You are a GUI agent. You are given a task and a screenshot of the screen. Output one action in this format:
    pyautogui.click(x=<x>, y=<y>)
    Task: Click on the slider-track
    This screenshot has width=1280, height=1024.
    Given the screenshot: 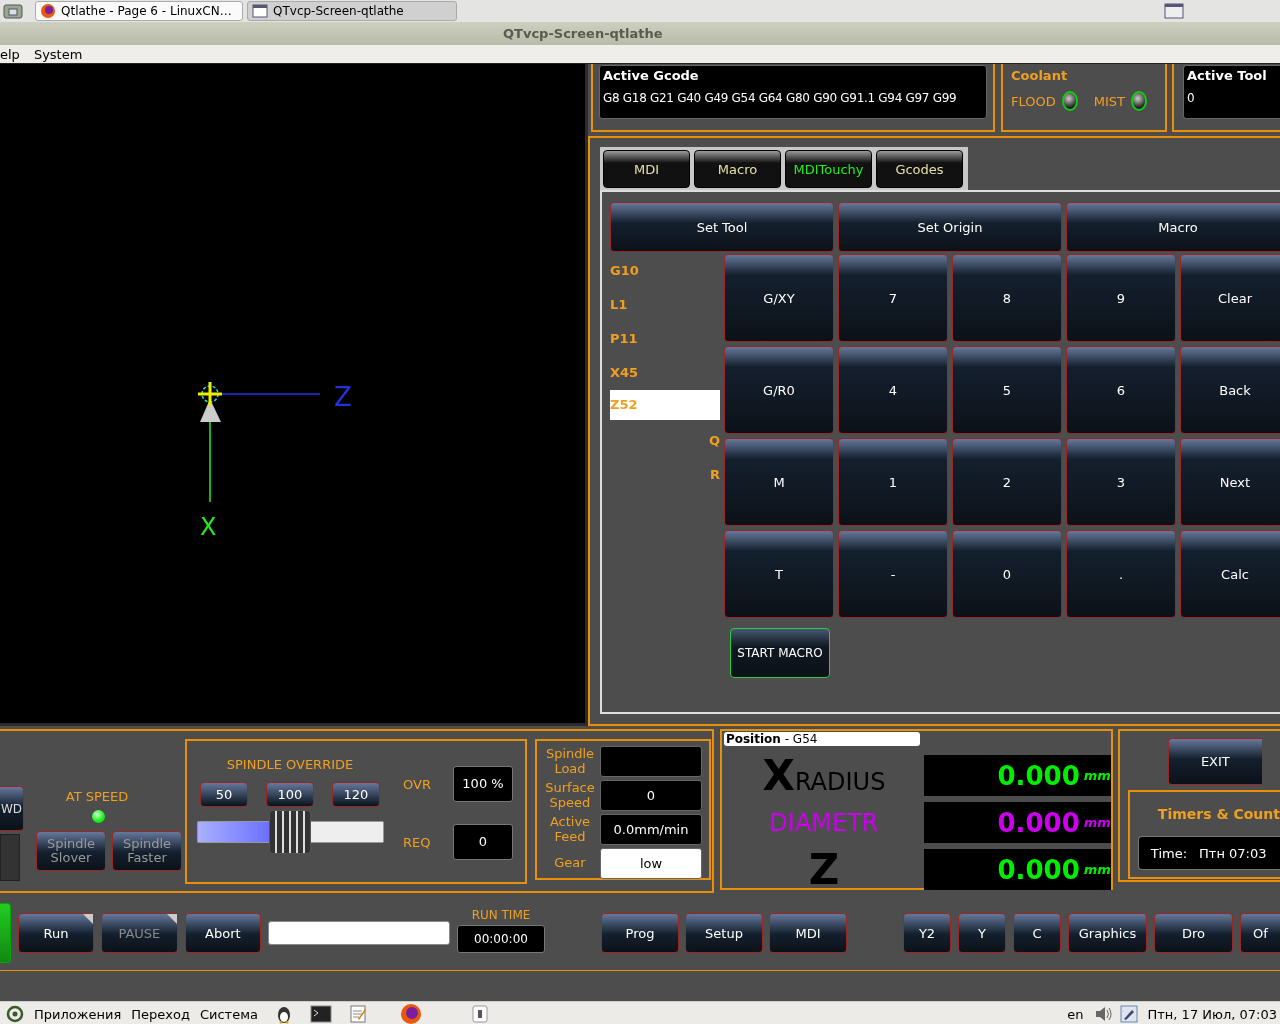 What is the action you would take?
    pyautogui.click(x=347, y=832)
    